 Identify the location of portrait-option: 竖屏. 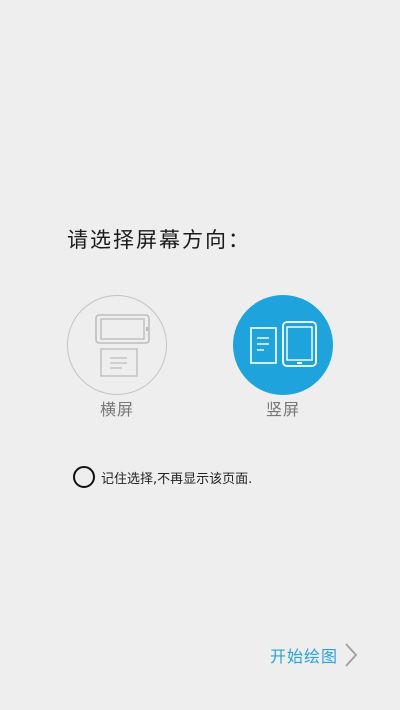
(283, 357).